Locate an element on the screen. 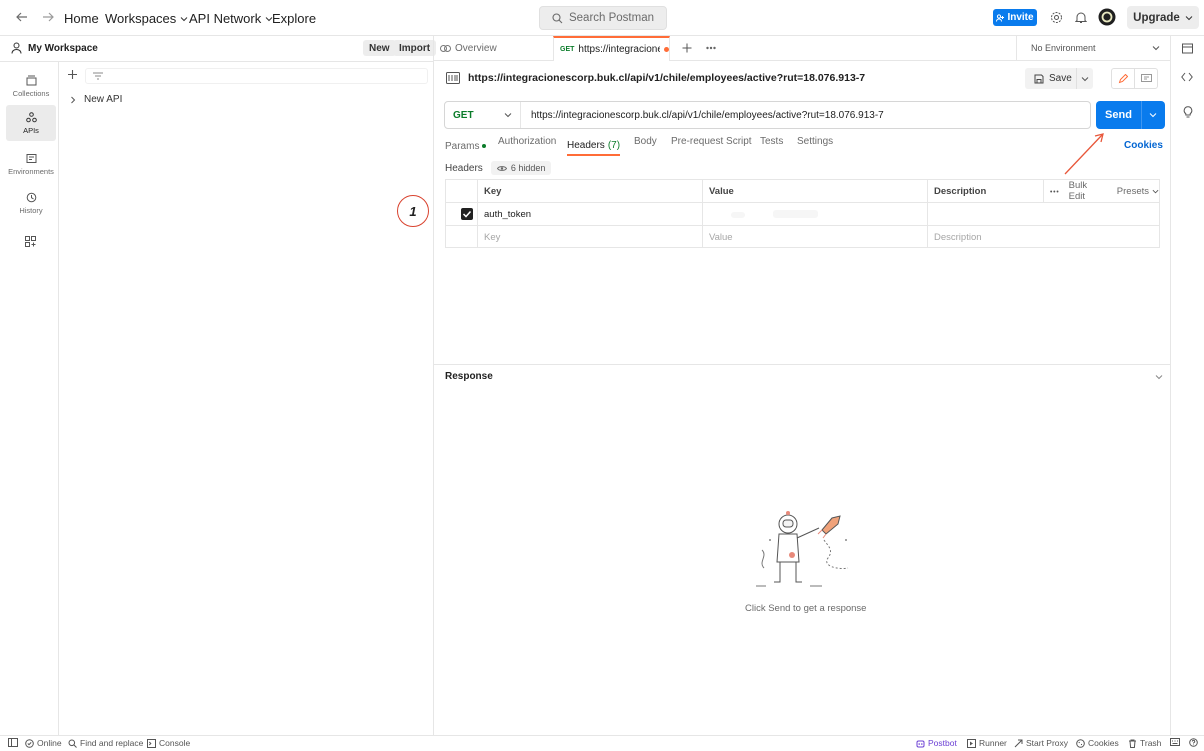 The height and width of the screenshot is (751, 1204). hidden-headers-toggle: 6 hidden is located at coordinates (521, 168).